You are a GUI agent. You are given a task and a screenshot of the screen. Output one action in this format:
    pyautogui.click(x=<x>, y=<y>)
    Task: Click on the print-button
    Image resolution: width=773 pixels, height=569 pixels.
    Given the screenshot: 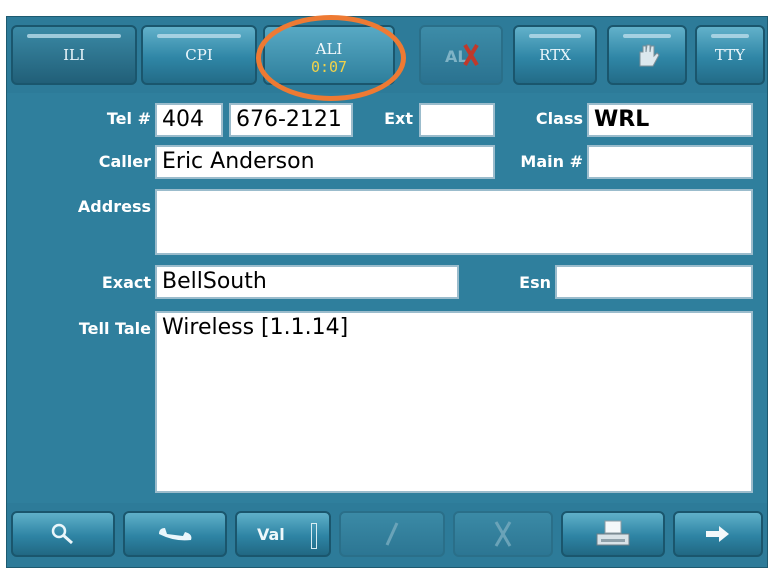 What is the action you would take?
    pyautogui.click(x=613, y=534)
    